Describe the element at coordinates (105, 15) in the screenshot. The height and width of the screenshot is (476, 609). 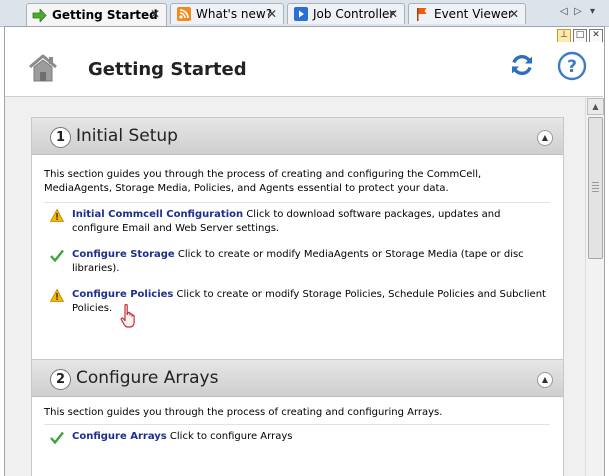
I see `tab-label: Getting Started` at that location.